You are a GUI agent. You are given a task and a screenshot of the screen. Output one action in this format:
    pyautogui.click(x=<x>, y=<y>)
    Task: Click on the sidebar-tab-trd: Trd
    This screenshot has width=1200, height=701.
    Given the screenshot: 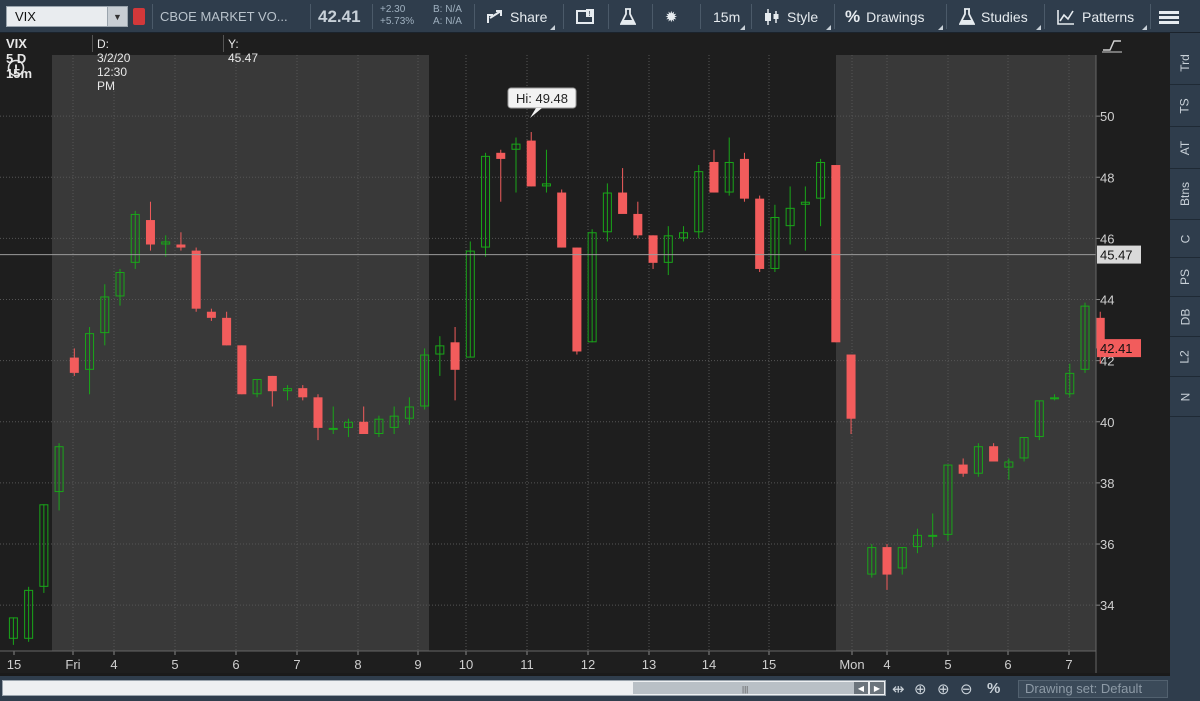 What is the action you would take?
    pyautogui.click(x=1185, y=63)
    